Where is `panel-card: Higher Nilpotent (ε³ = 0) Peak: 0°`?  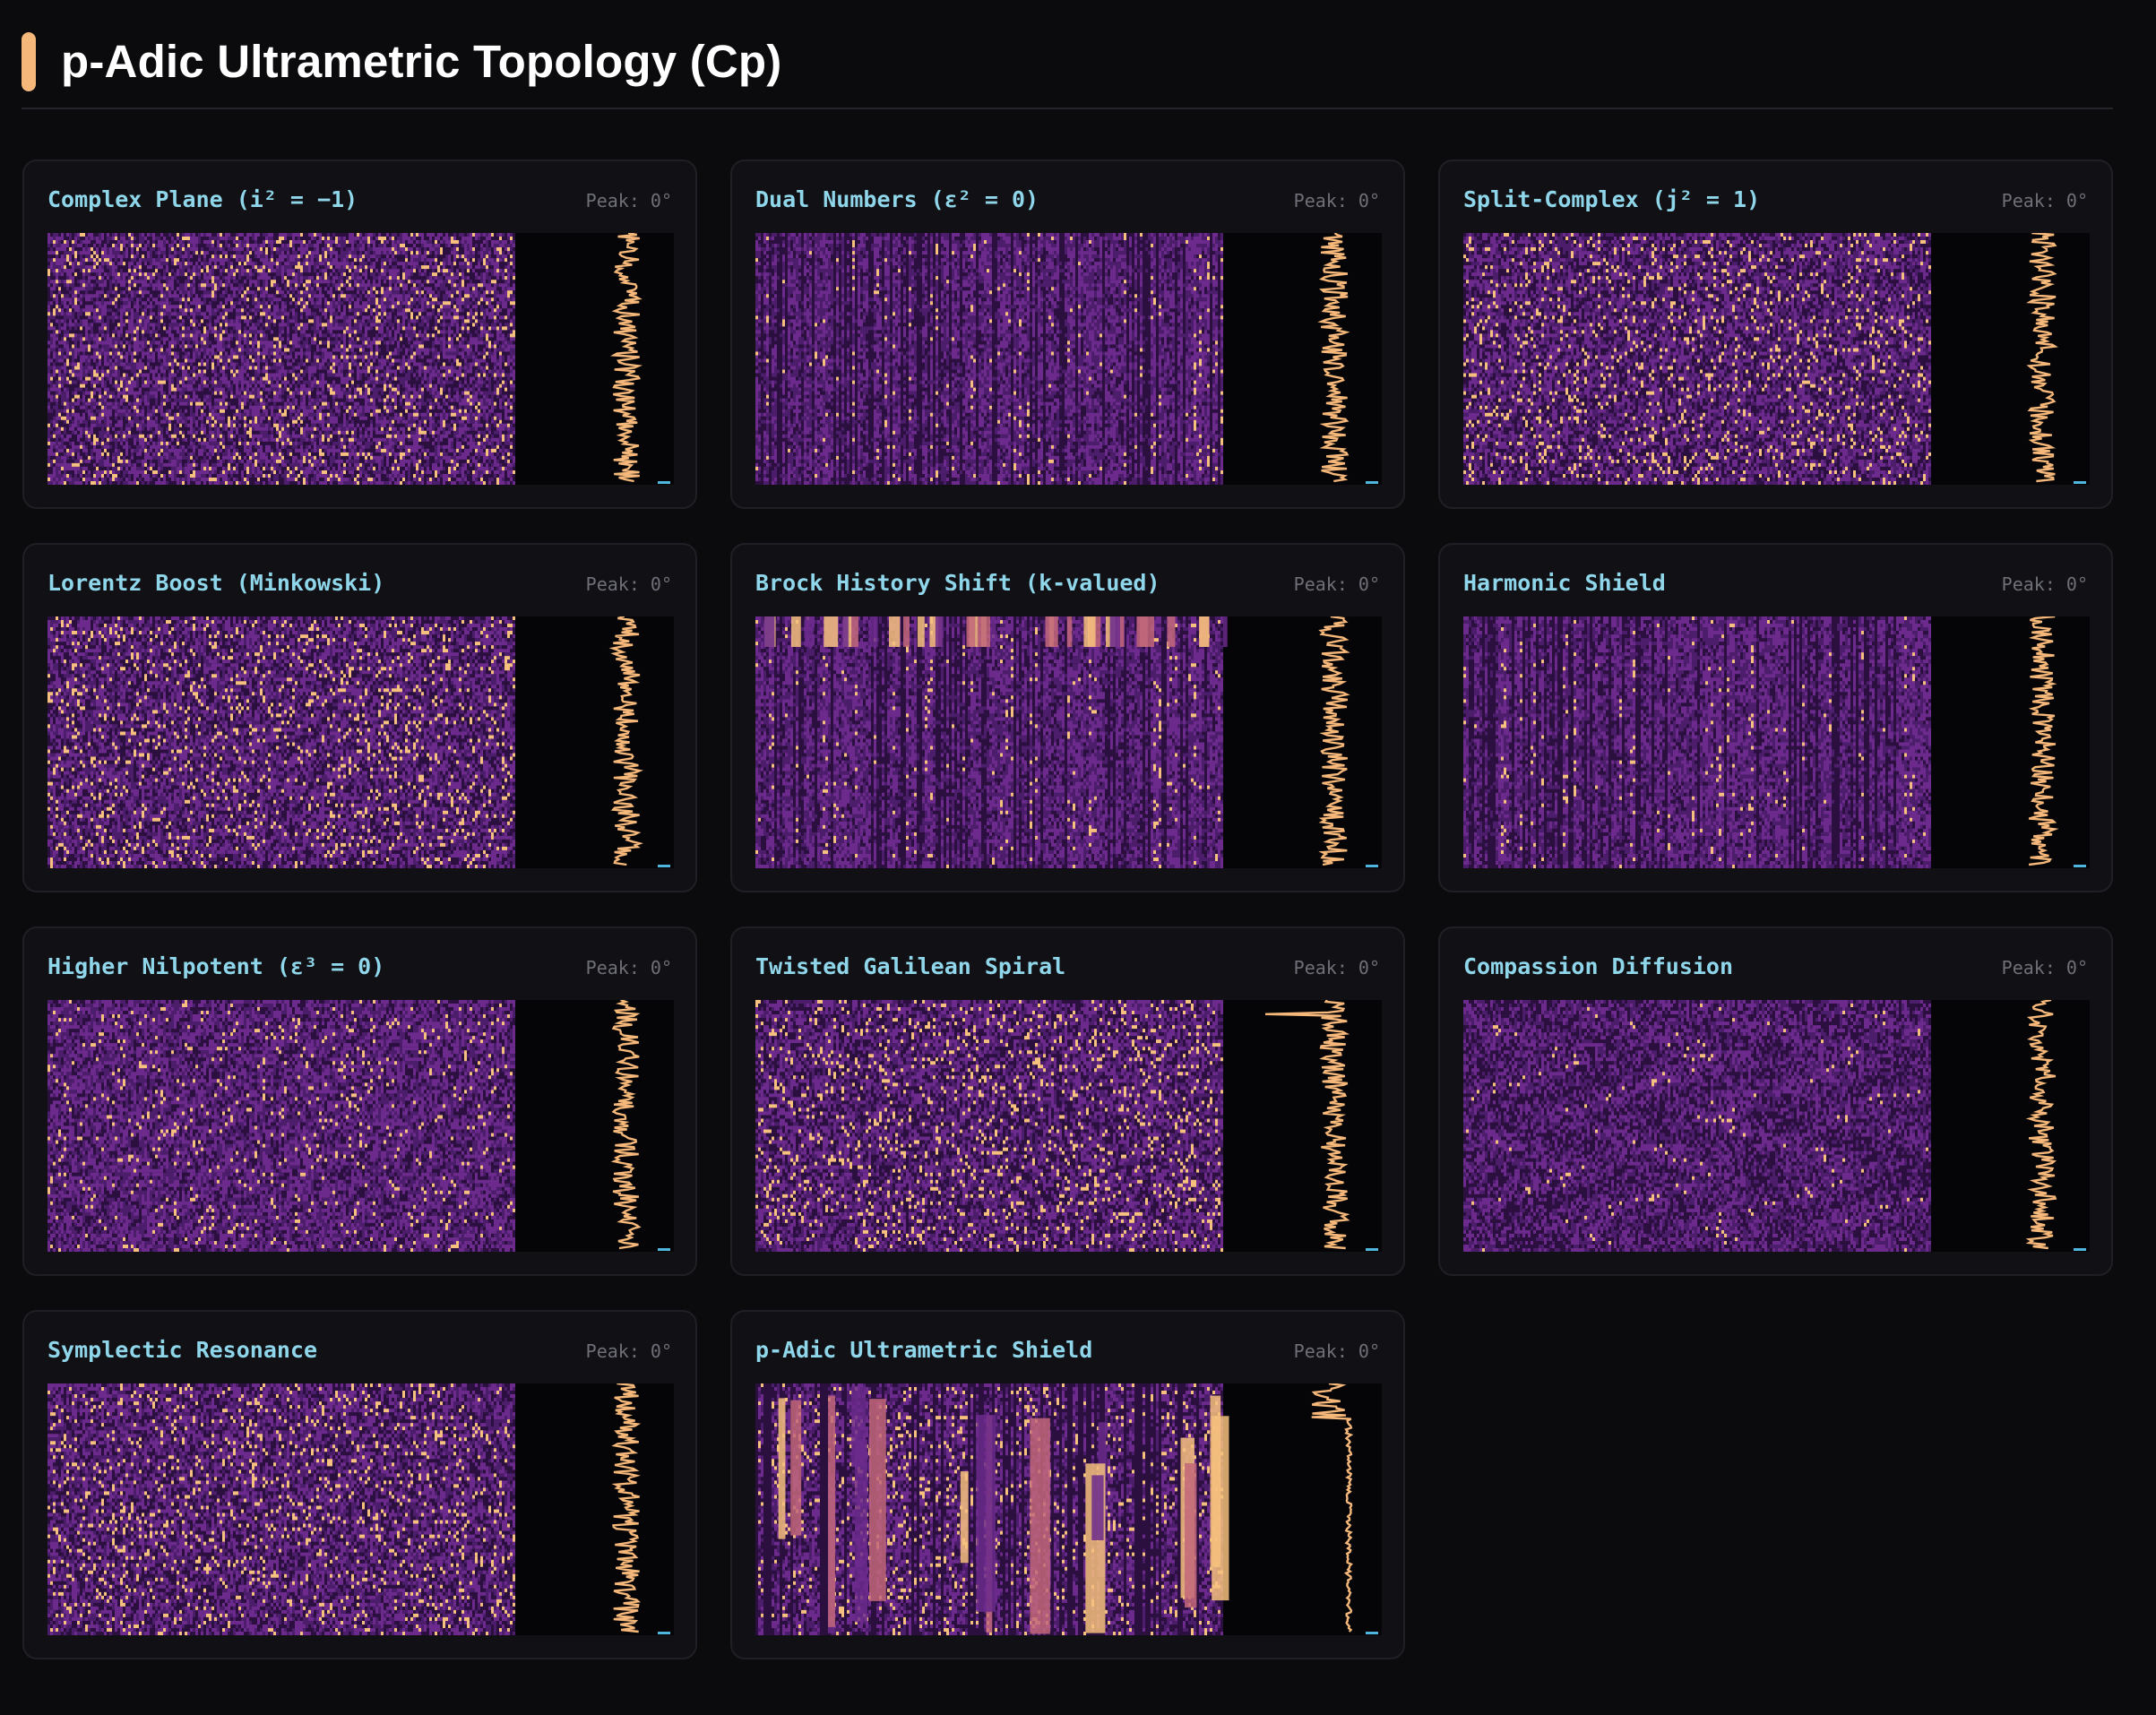 panel-card: Higher Nilpotent (ε³ = 0) Peak: 0° is located at coordinates (360, 1101).